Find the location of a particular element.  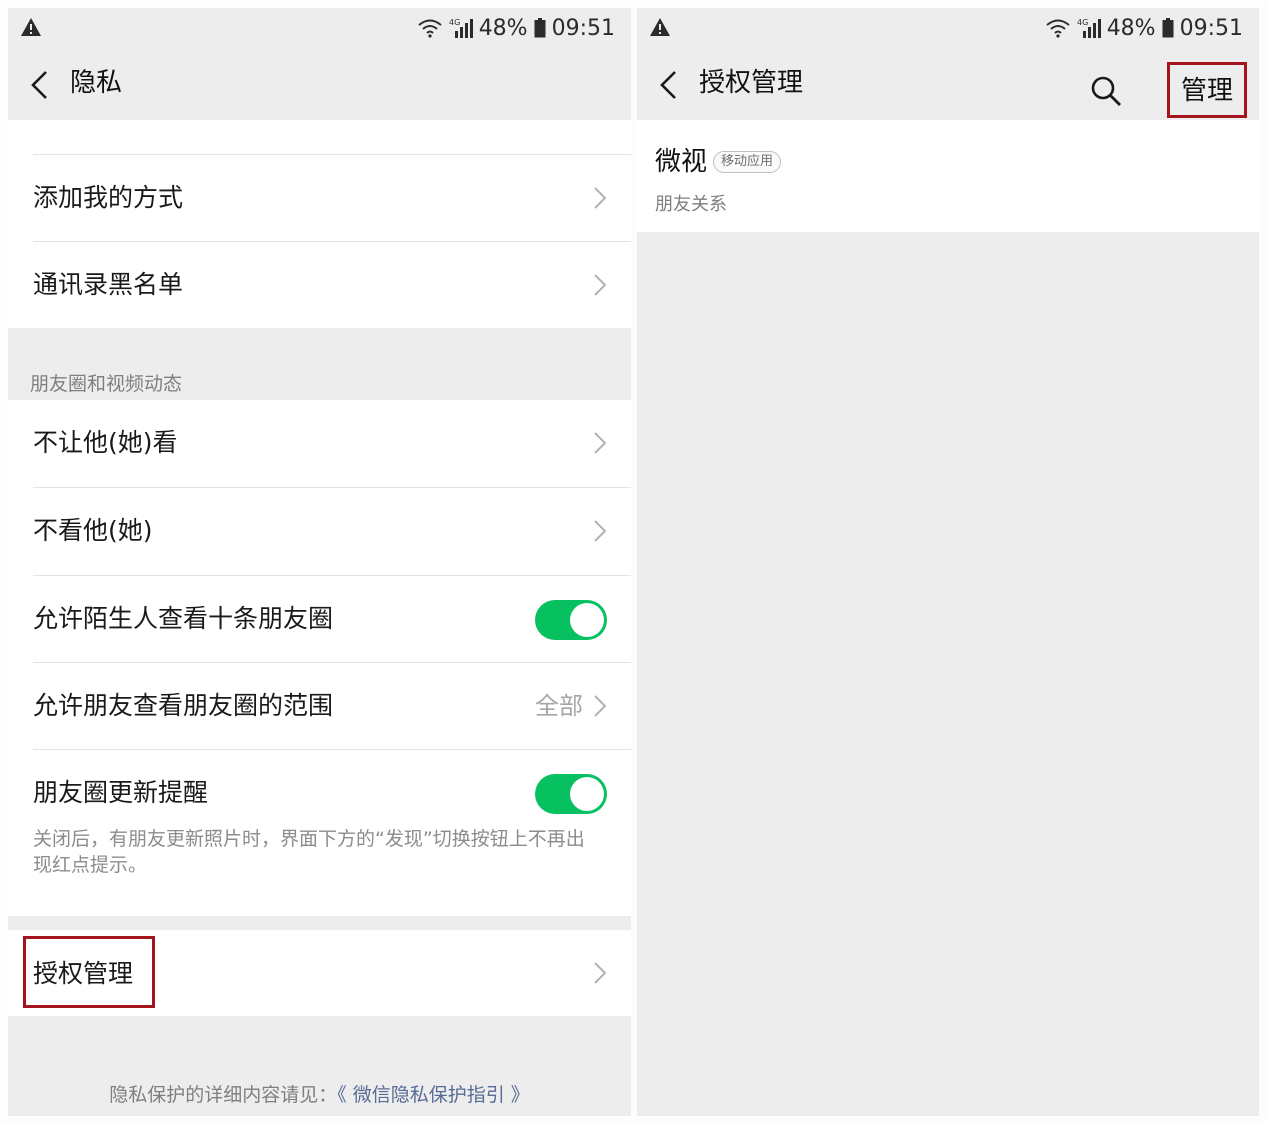

row-label: 通讯录黑名单 is located at coordinates (108, 284).